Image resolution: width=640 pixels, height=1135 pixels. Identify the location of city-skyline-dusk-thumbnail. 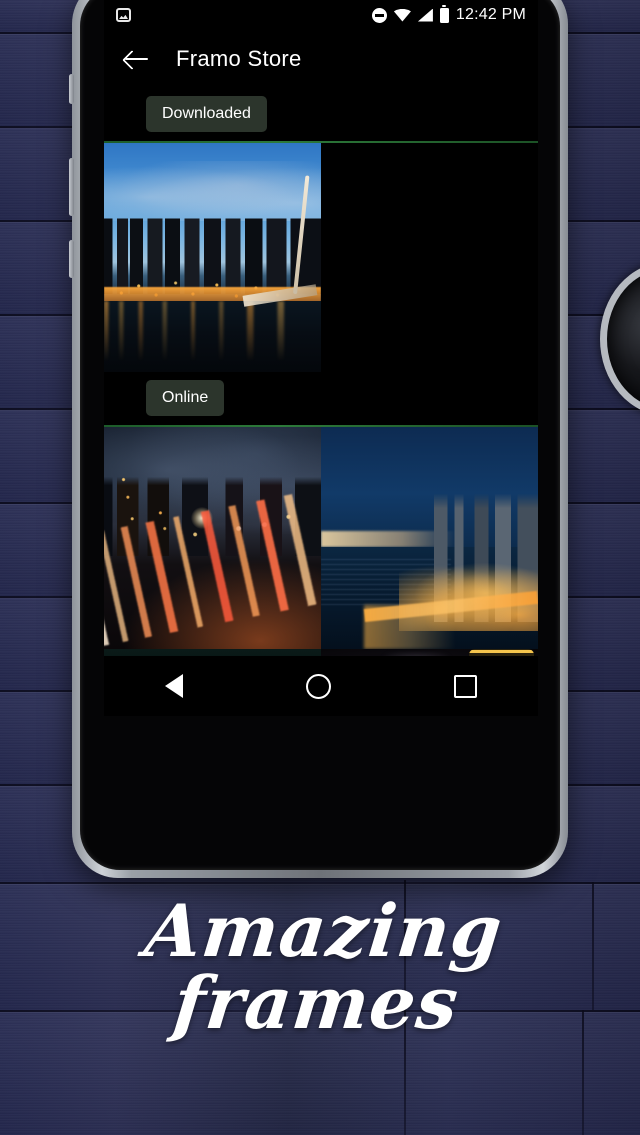
(212, 257).